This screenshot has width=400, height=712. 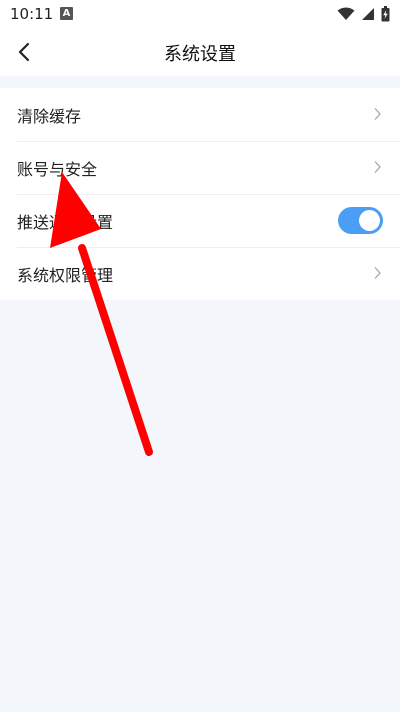 What do you see at coordinates (200, 167) in the screenshot?
I see `settings-item-account-security: 账号与安全` at bounding box center [200, 167].